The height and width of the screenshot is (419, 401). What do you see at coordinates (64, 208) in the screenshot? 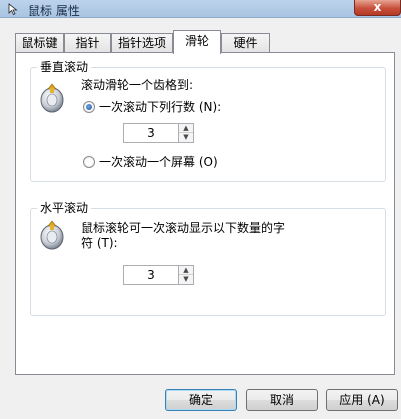
I see `horizontal-scrolling-label: 水平滚动` at bounding box center [64, 208].